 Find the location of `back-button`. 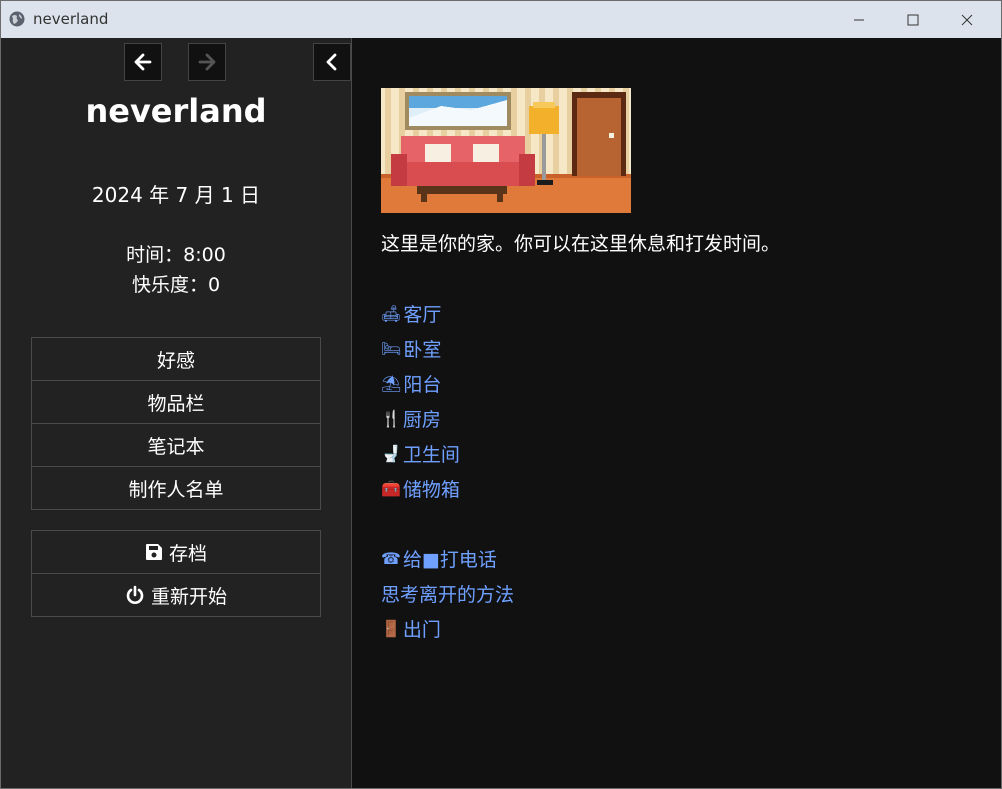

back-button is located at coordinates (143, 62).